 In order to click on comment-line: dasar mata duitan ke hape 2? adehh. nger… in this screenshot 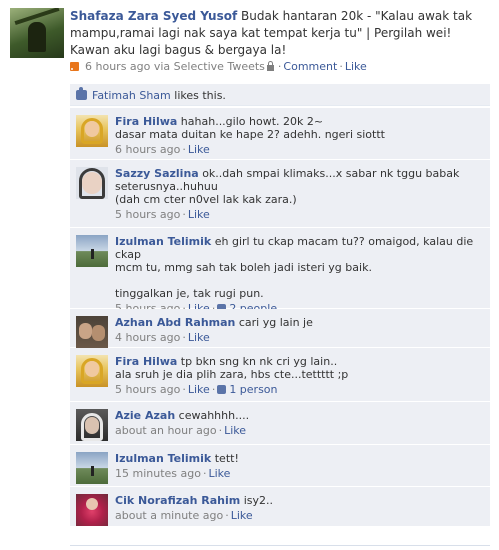, I will do `click(250, 134)`.